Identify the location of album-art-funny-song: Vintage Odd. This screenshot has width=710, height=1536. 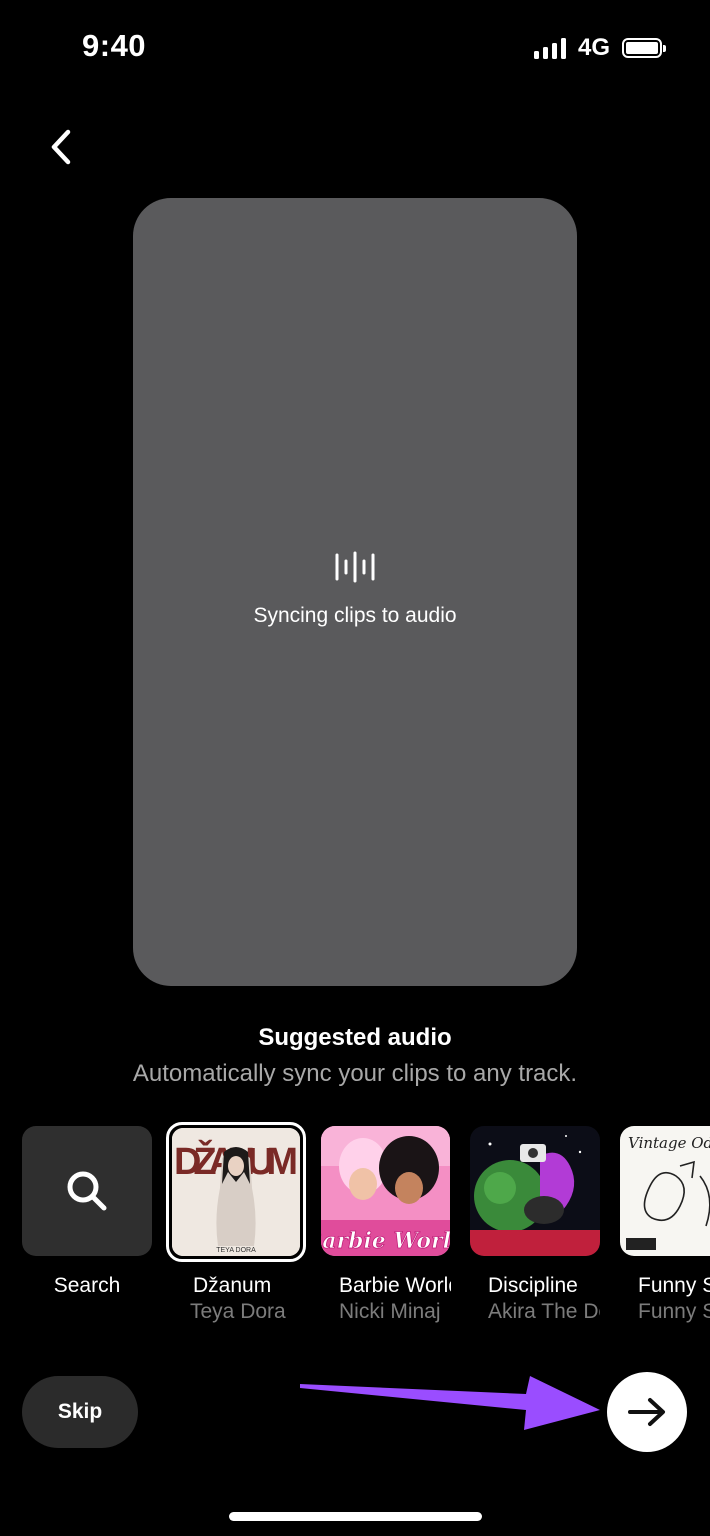
(665, 1191).